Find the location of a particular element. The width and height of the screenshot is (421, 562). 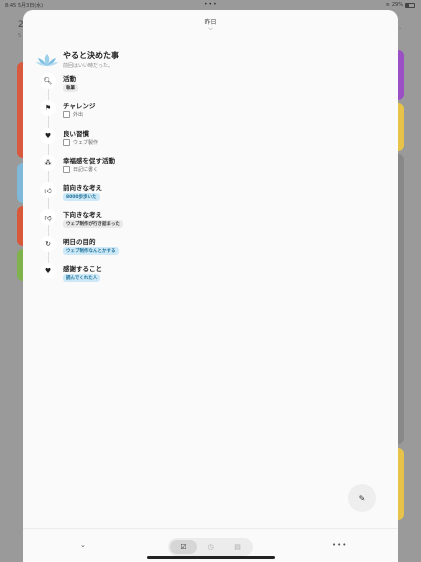

header-text: やると決めた事 前回はいい時だった。 is located at coordinates (88, 59).